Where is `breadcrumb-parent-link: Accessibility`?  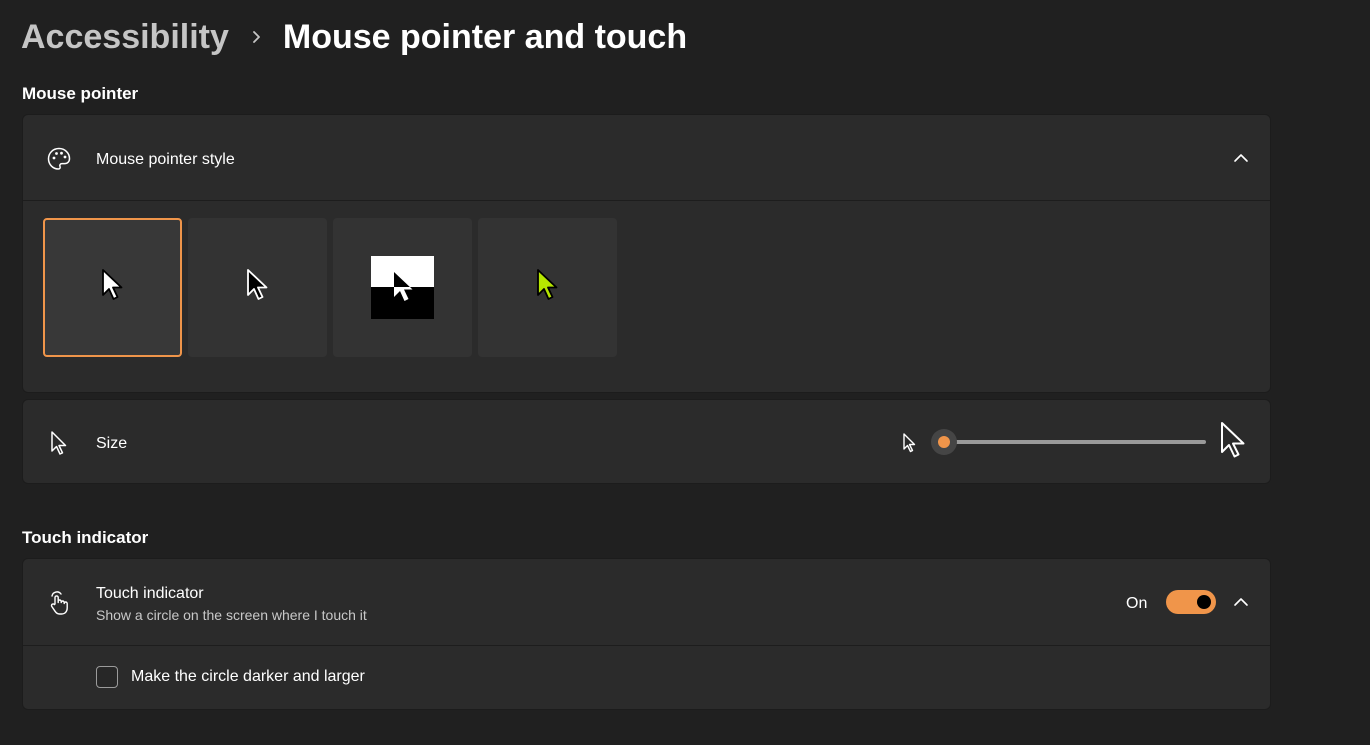 breadcrumb-parent-link: Accessibility is located at coordinates (125, 37).